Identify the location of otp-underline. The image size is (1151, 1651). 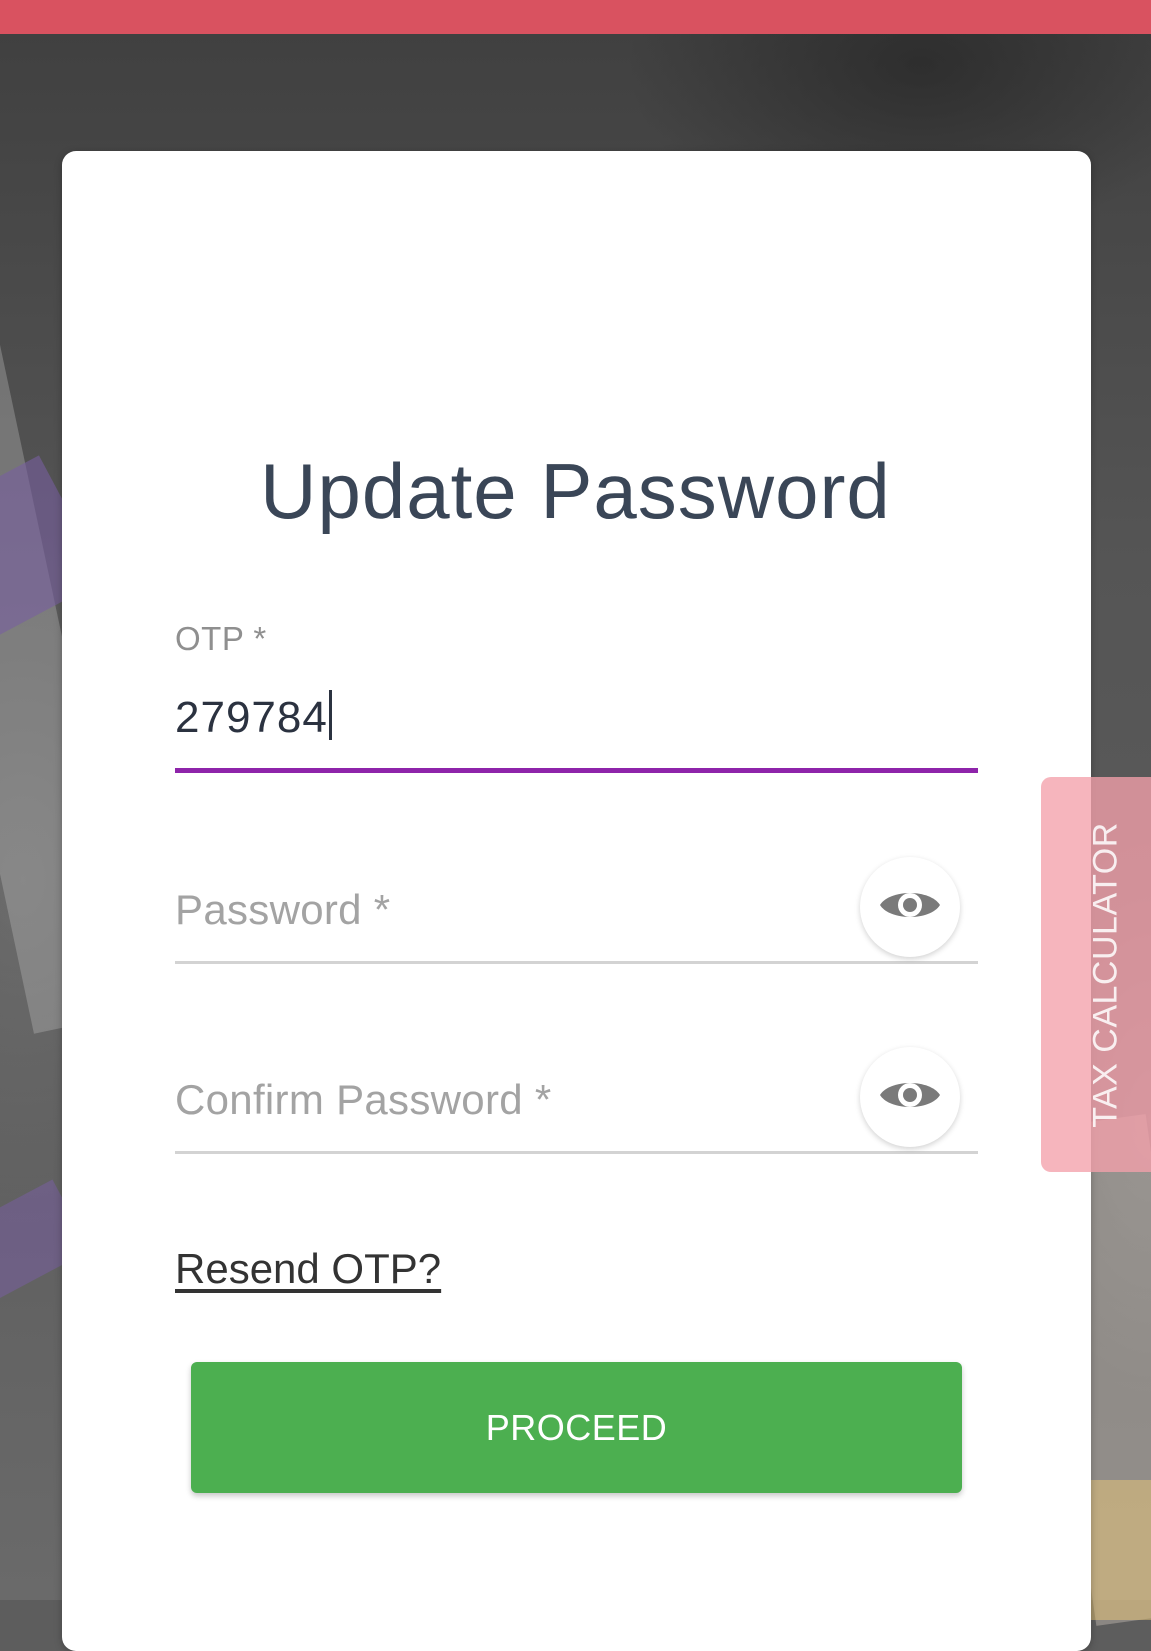
(576, 770).